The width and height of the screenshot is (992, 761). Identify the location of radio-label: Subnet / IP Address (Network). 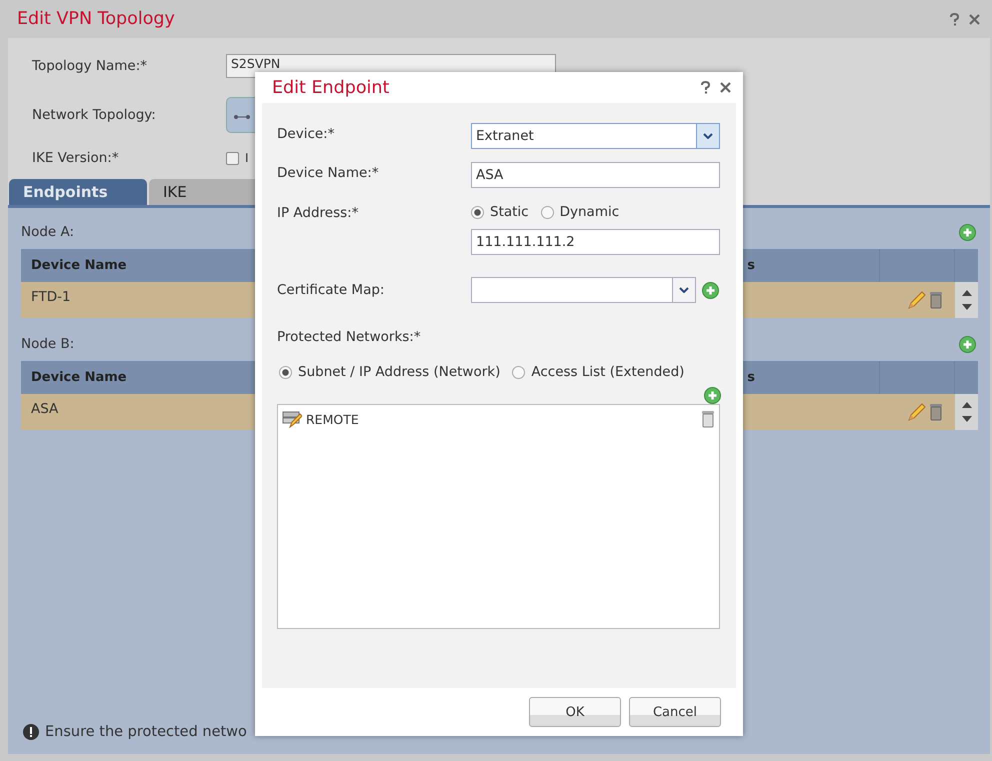
(399, 372).